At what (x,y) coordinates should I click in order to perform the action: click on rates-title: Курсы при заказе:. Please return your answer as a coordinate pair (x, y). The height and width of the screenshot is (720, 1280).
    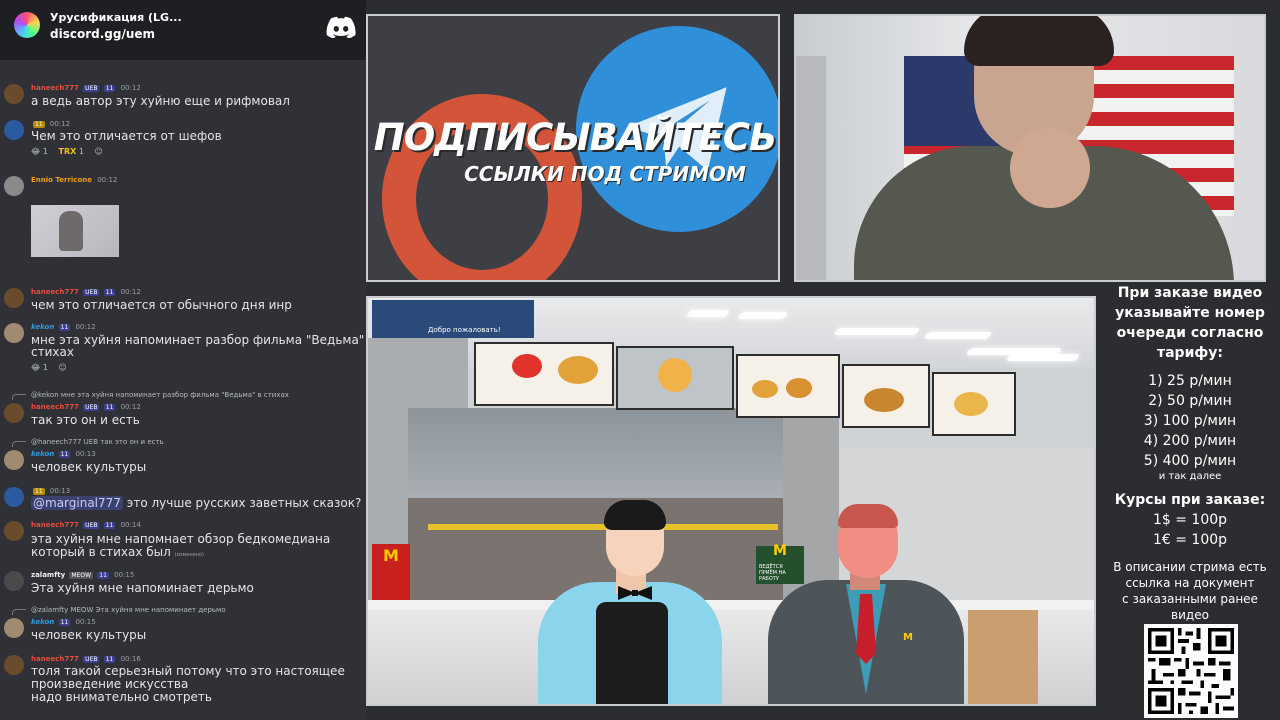
    Looking at the image, I should click on (1190, 500).